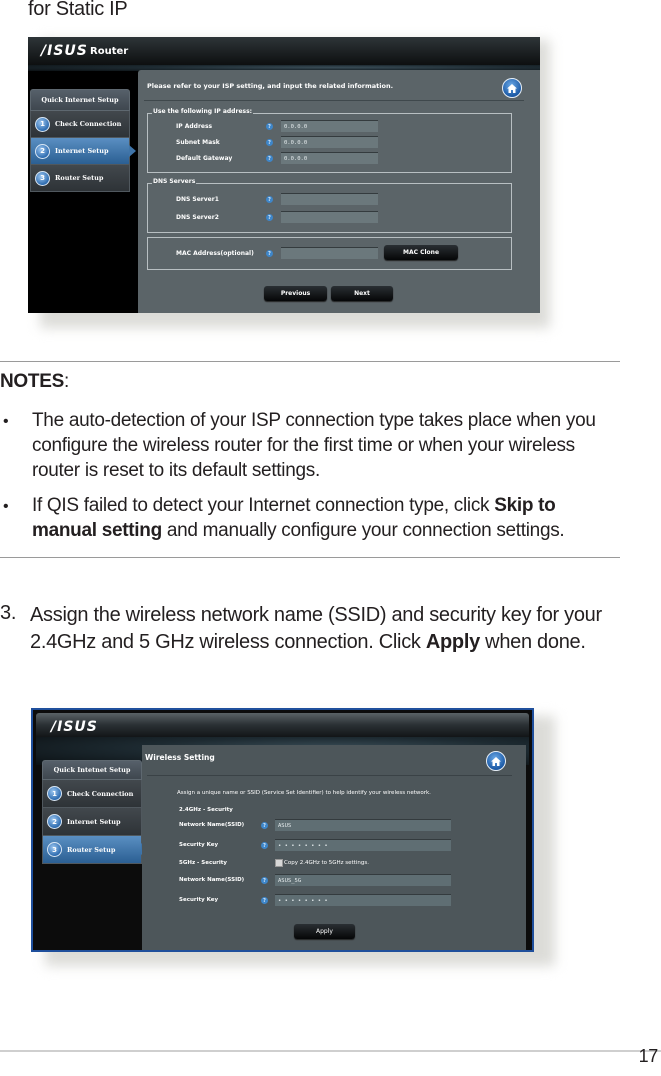 The image size is (661, 1076). Describe the element at coordinates (194, 126) in the screenshot. I see `ip-address-label: IP Address` at that location.